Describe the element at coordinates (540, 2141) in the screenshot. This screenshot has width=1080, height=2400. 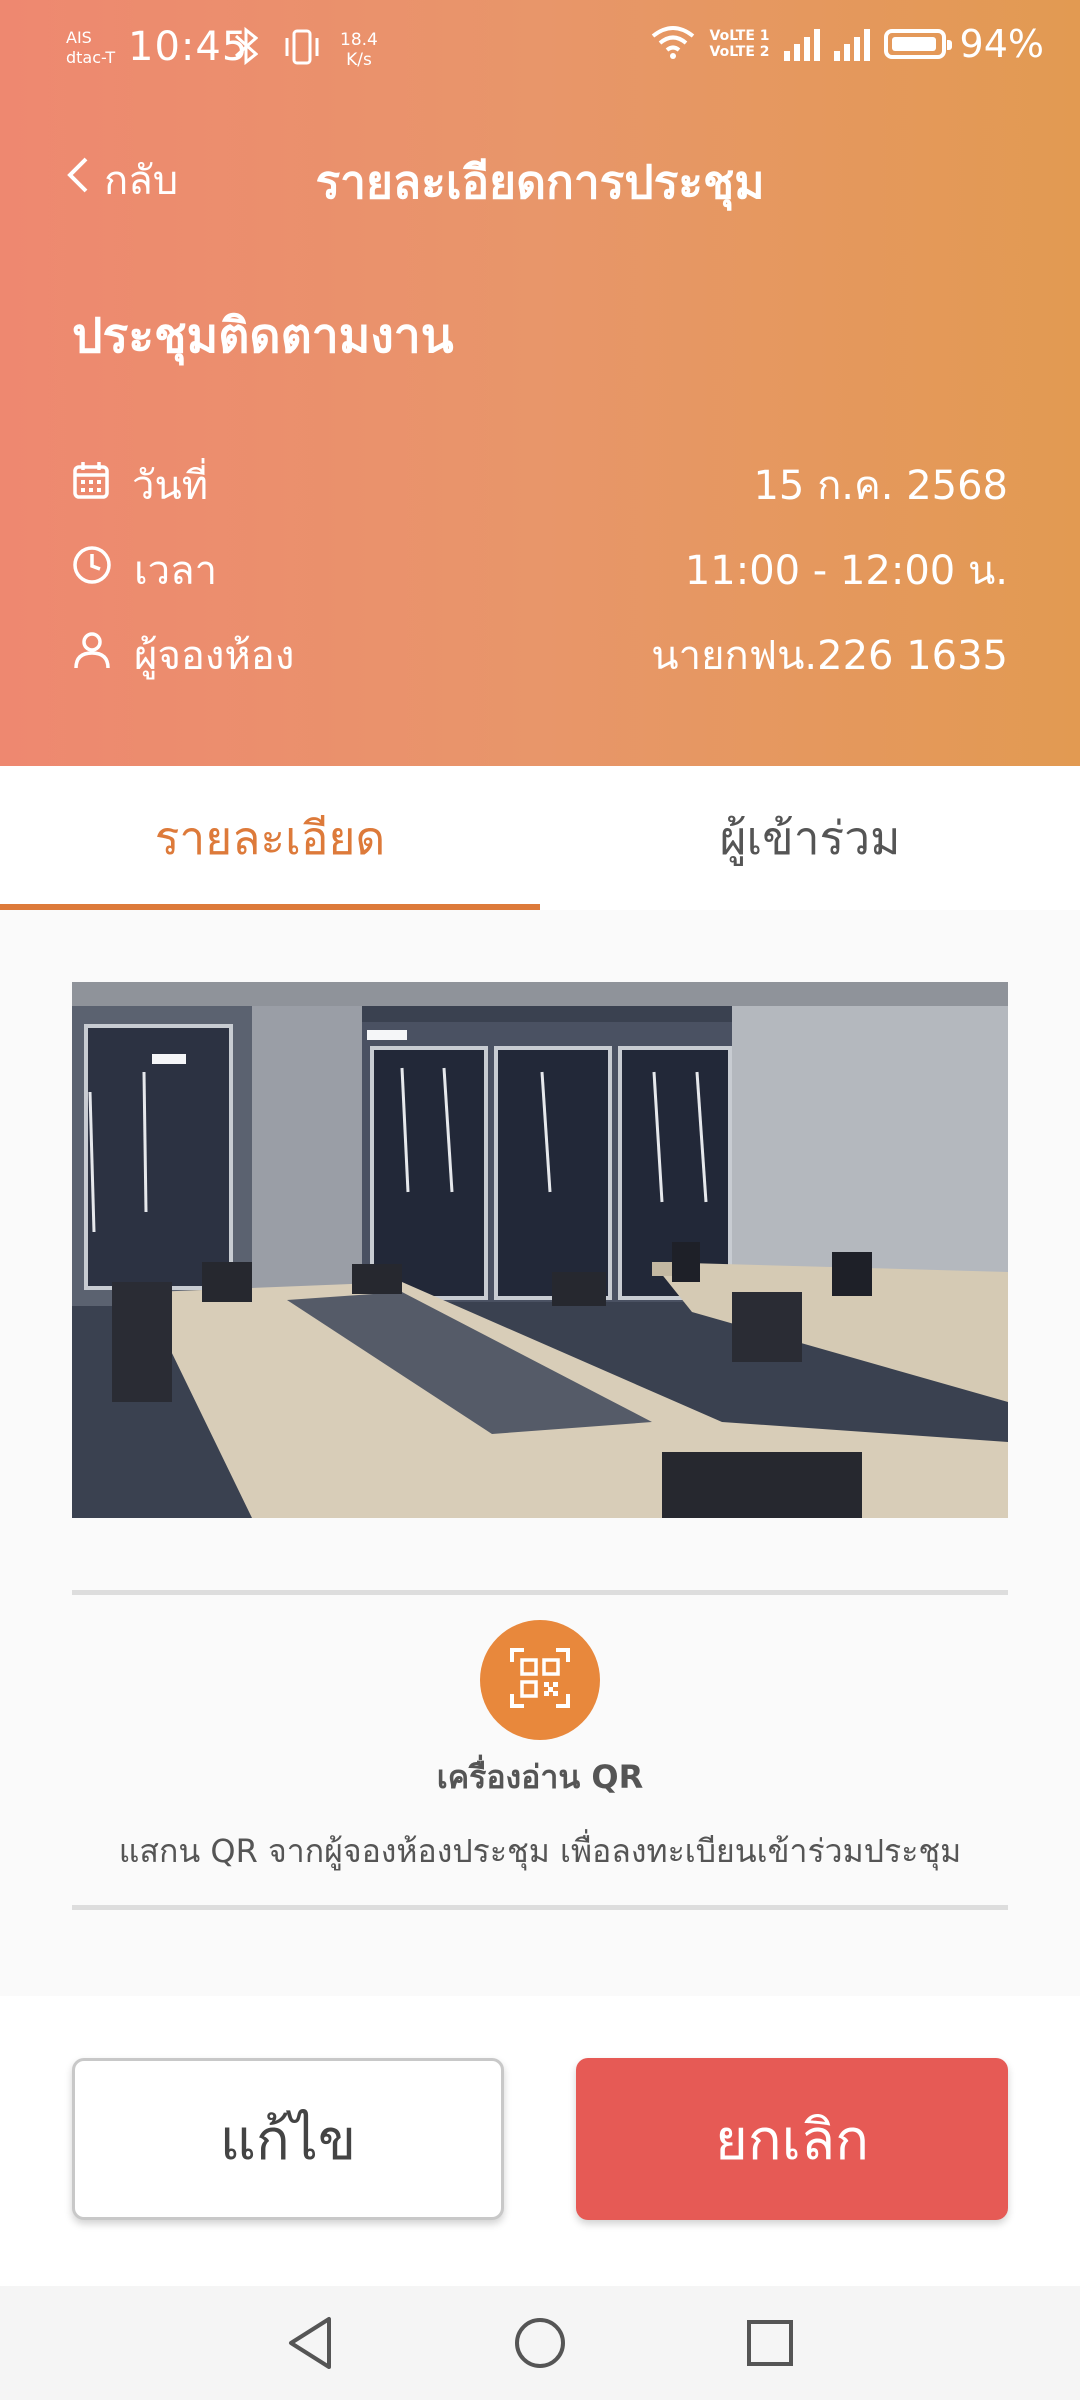
I see `action-bar: แก้ไข ยกเลิก` at that location.